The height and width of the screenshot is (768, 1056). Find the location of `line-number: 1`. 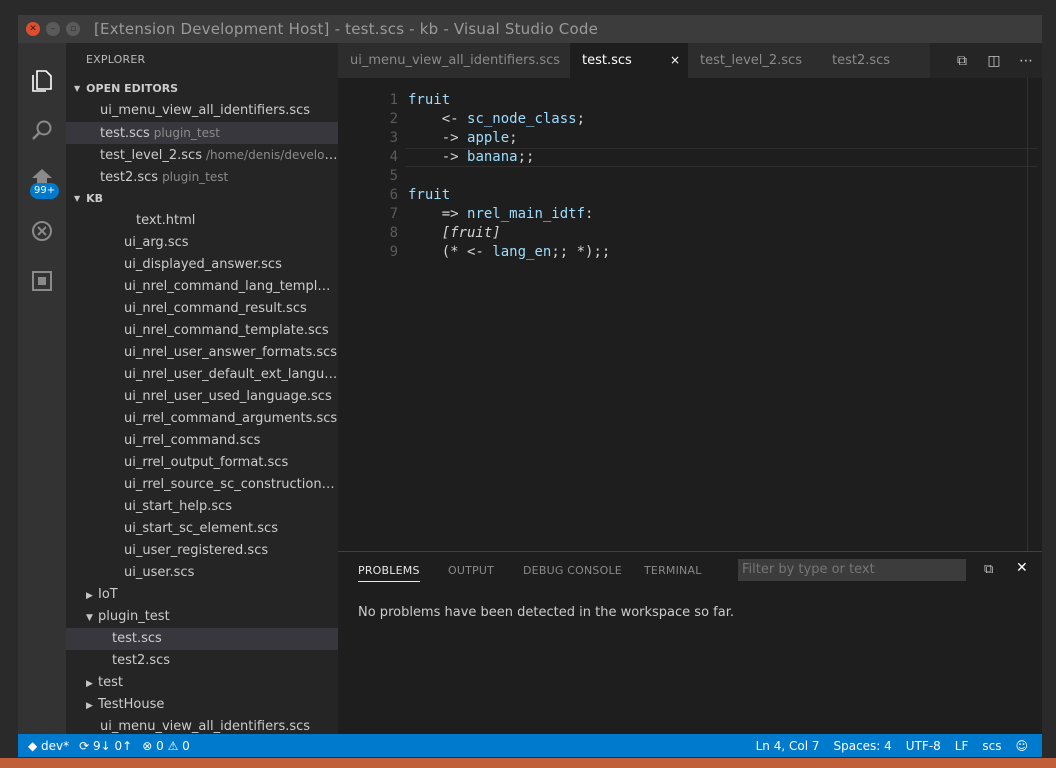

line-number: 1 is located at coordinates (393, 100).